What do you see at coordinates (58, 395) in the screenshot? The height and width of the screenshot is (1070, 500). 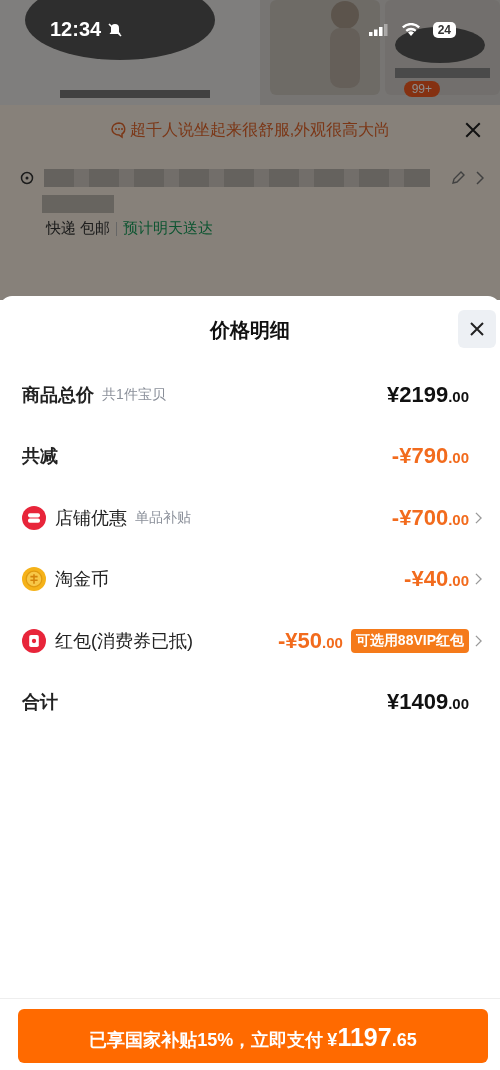 I see `row-label: 商品总价` at bounding box center [58, 395].